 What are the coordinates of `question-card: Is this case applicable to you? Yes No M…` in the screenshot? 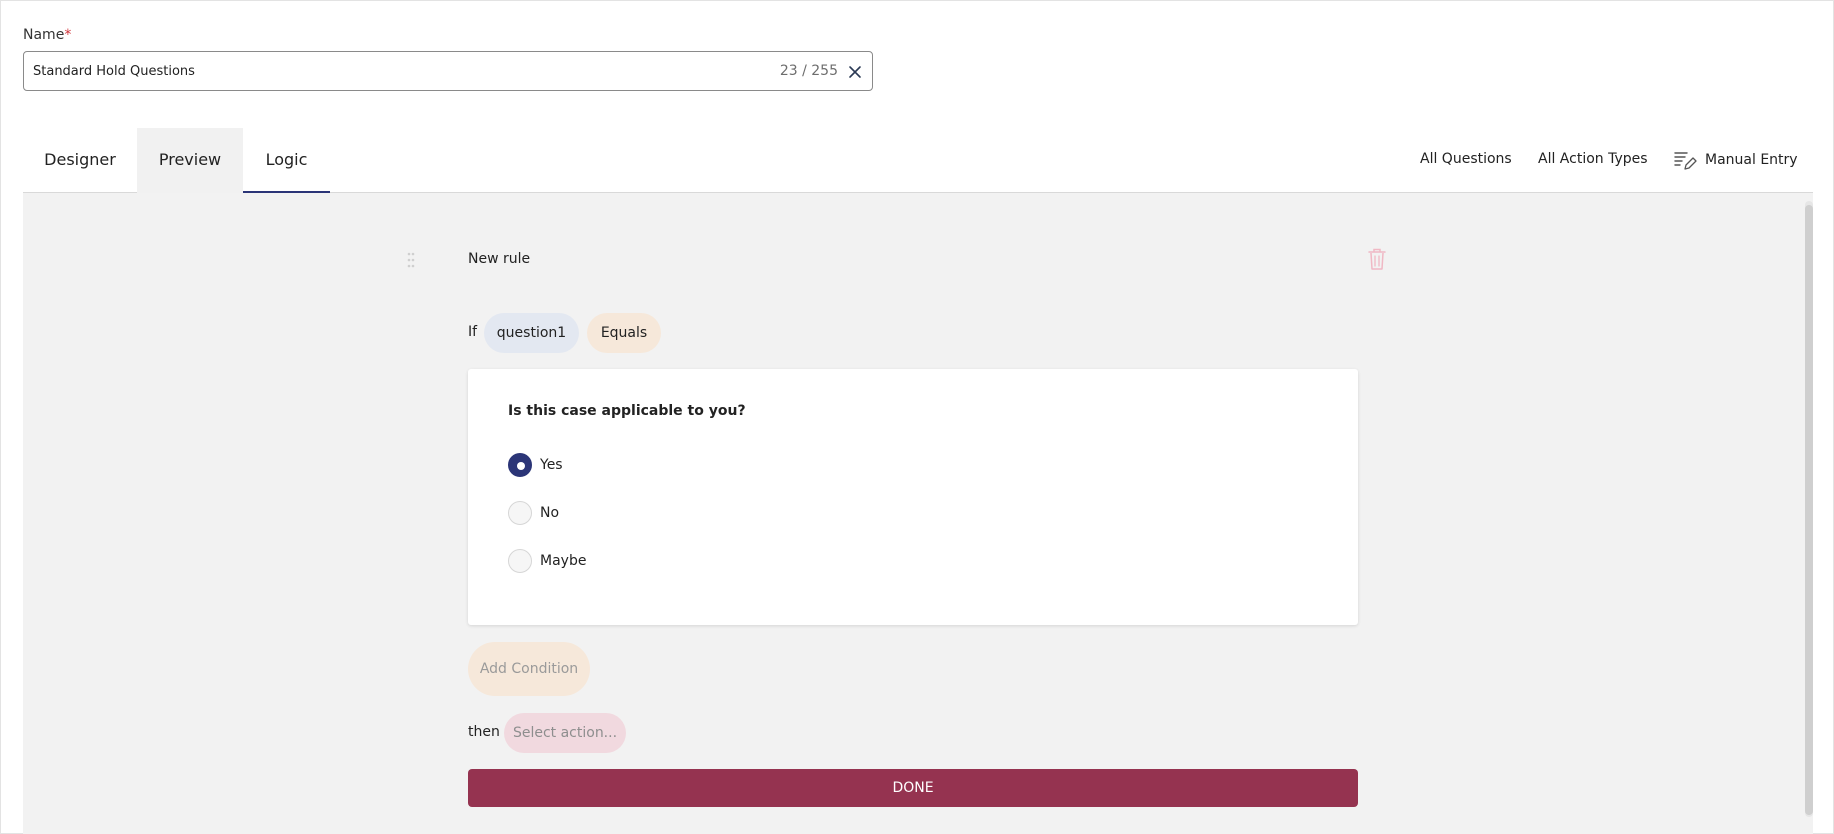 It's located at (913, 497).